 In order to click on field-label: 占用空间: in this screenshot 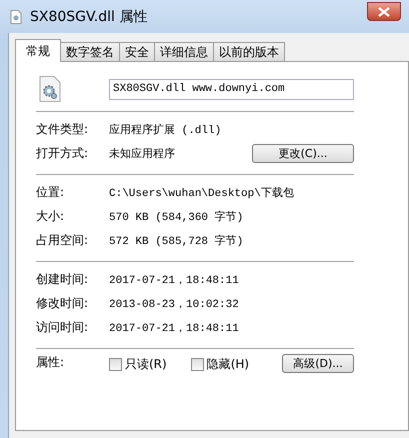, I will do `click(63, 240)`.